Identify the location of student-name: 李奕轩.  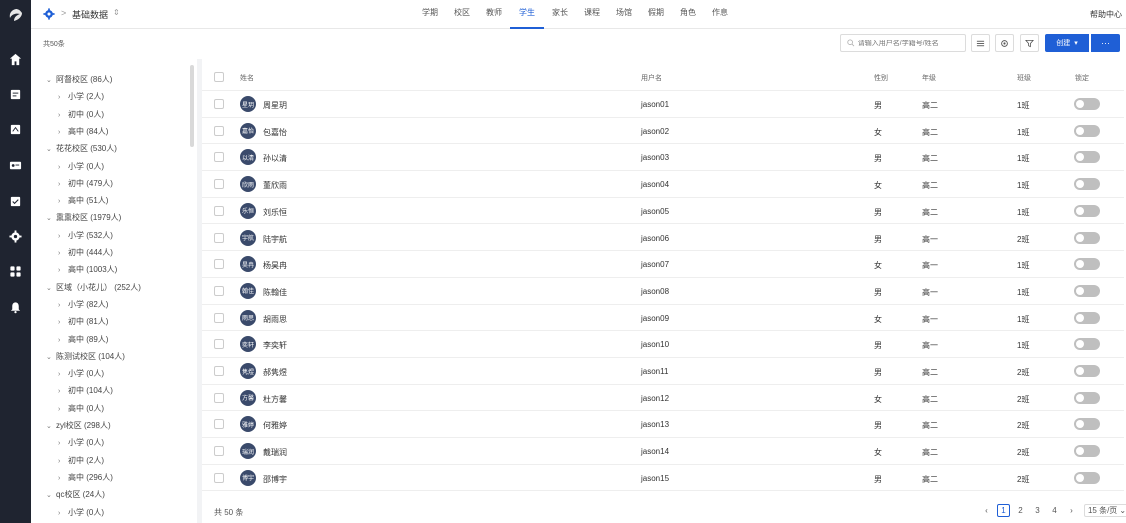
(275, 345).